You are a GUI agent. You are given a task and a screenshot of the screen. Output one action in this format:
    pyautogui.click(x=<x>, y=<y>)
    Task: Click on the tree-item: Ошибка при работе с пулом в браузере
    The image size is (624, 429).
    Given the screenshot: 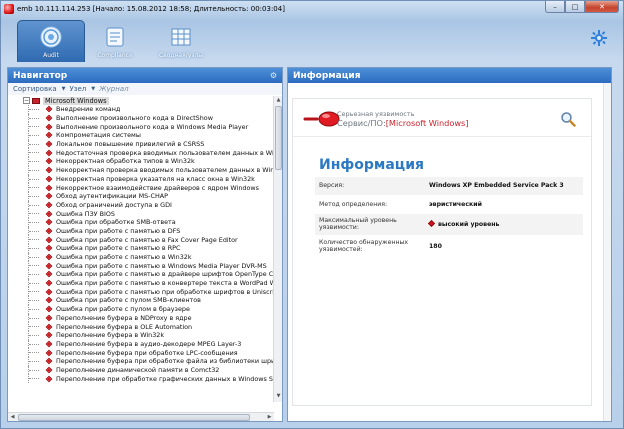 What is the action you would take?
    pyautogui.click(x=141, y=309)
    